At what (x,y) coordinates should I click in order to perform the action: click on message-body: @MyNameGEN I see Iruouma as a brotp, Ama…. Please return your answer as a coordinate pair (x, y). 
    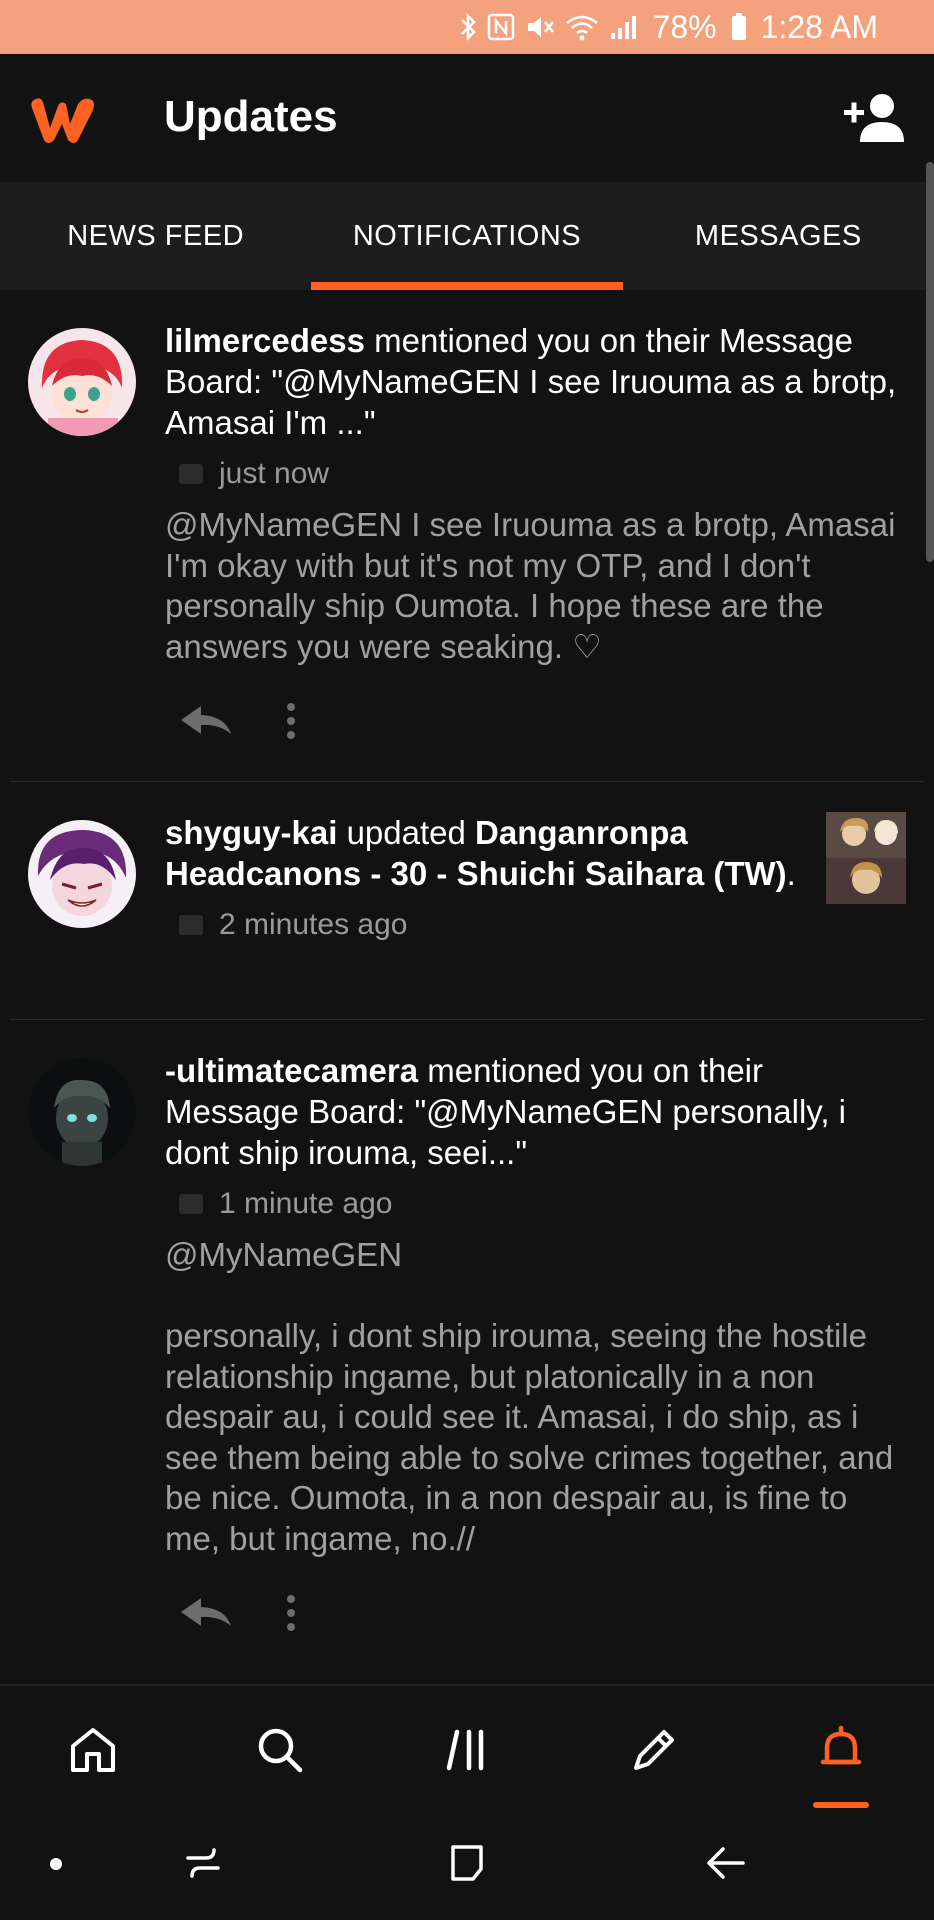
    Looking at the image, I should click on (530, 585).